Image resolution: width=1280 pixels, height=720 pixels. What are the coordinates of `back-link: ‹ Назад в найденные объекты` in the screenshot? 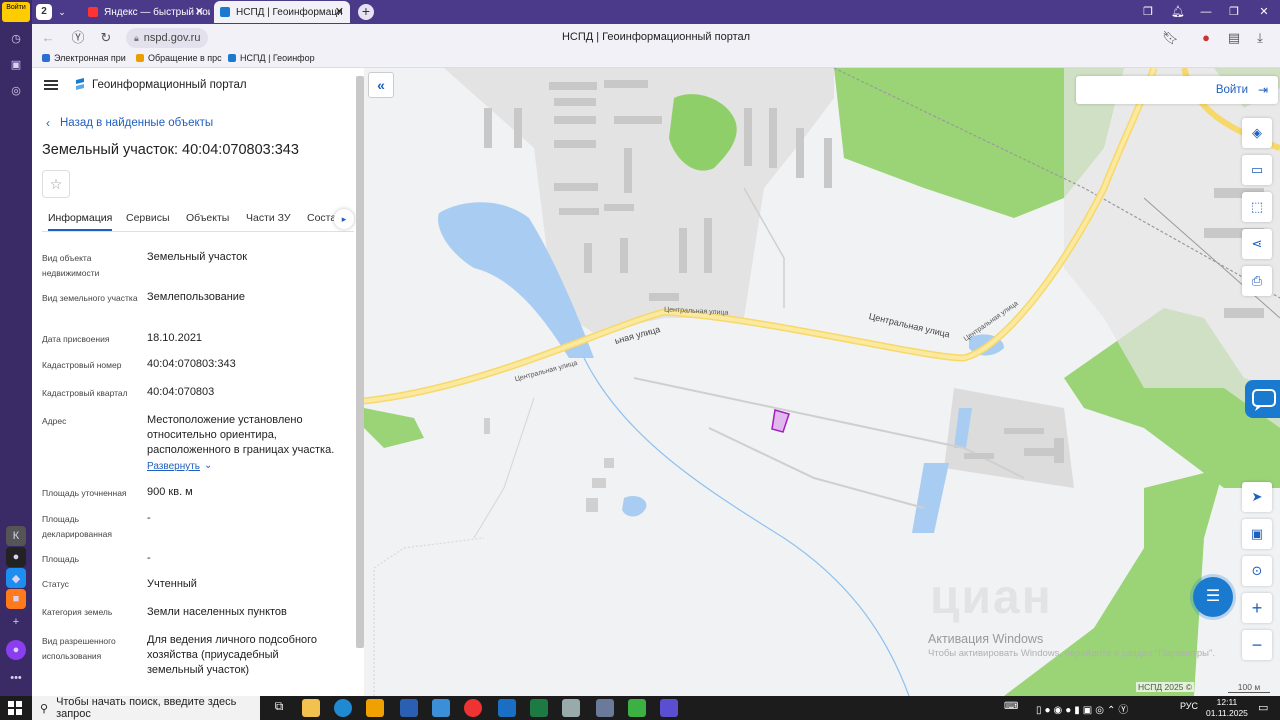 It's located at (129, 123).